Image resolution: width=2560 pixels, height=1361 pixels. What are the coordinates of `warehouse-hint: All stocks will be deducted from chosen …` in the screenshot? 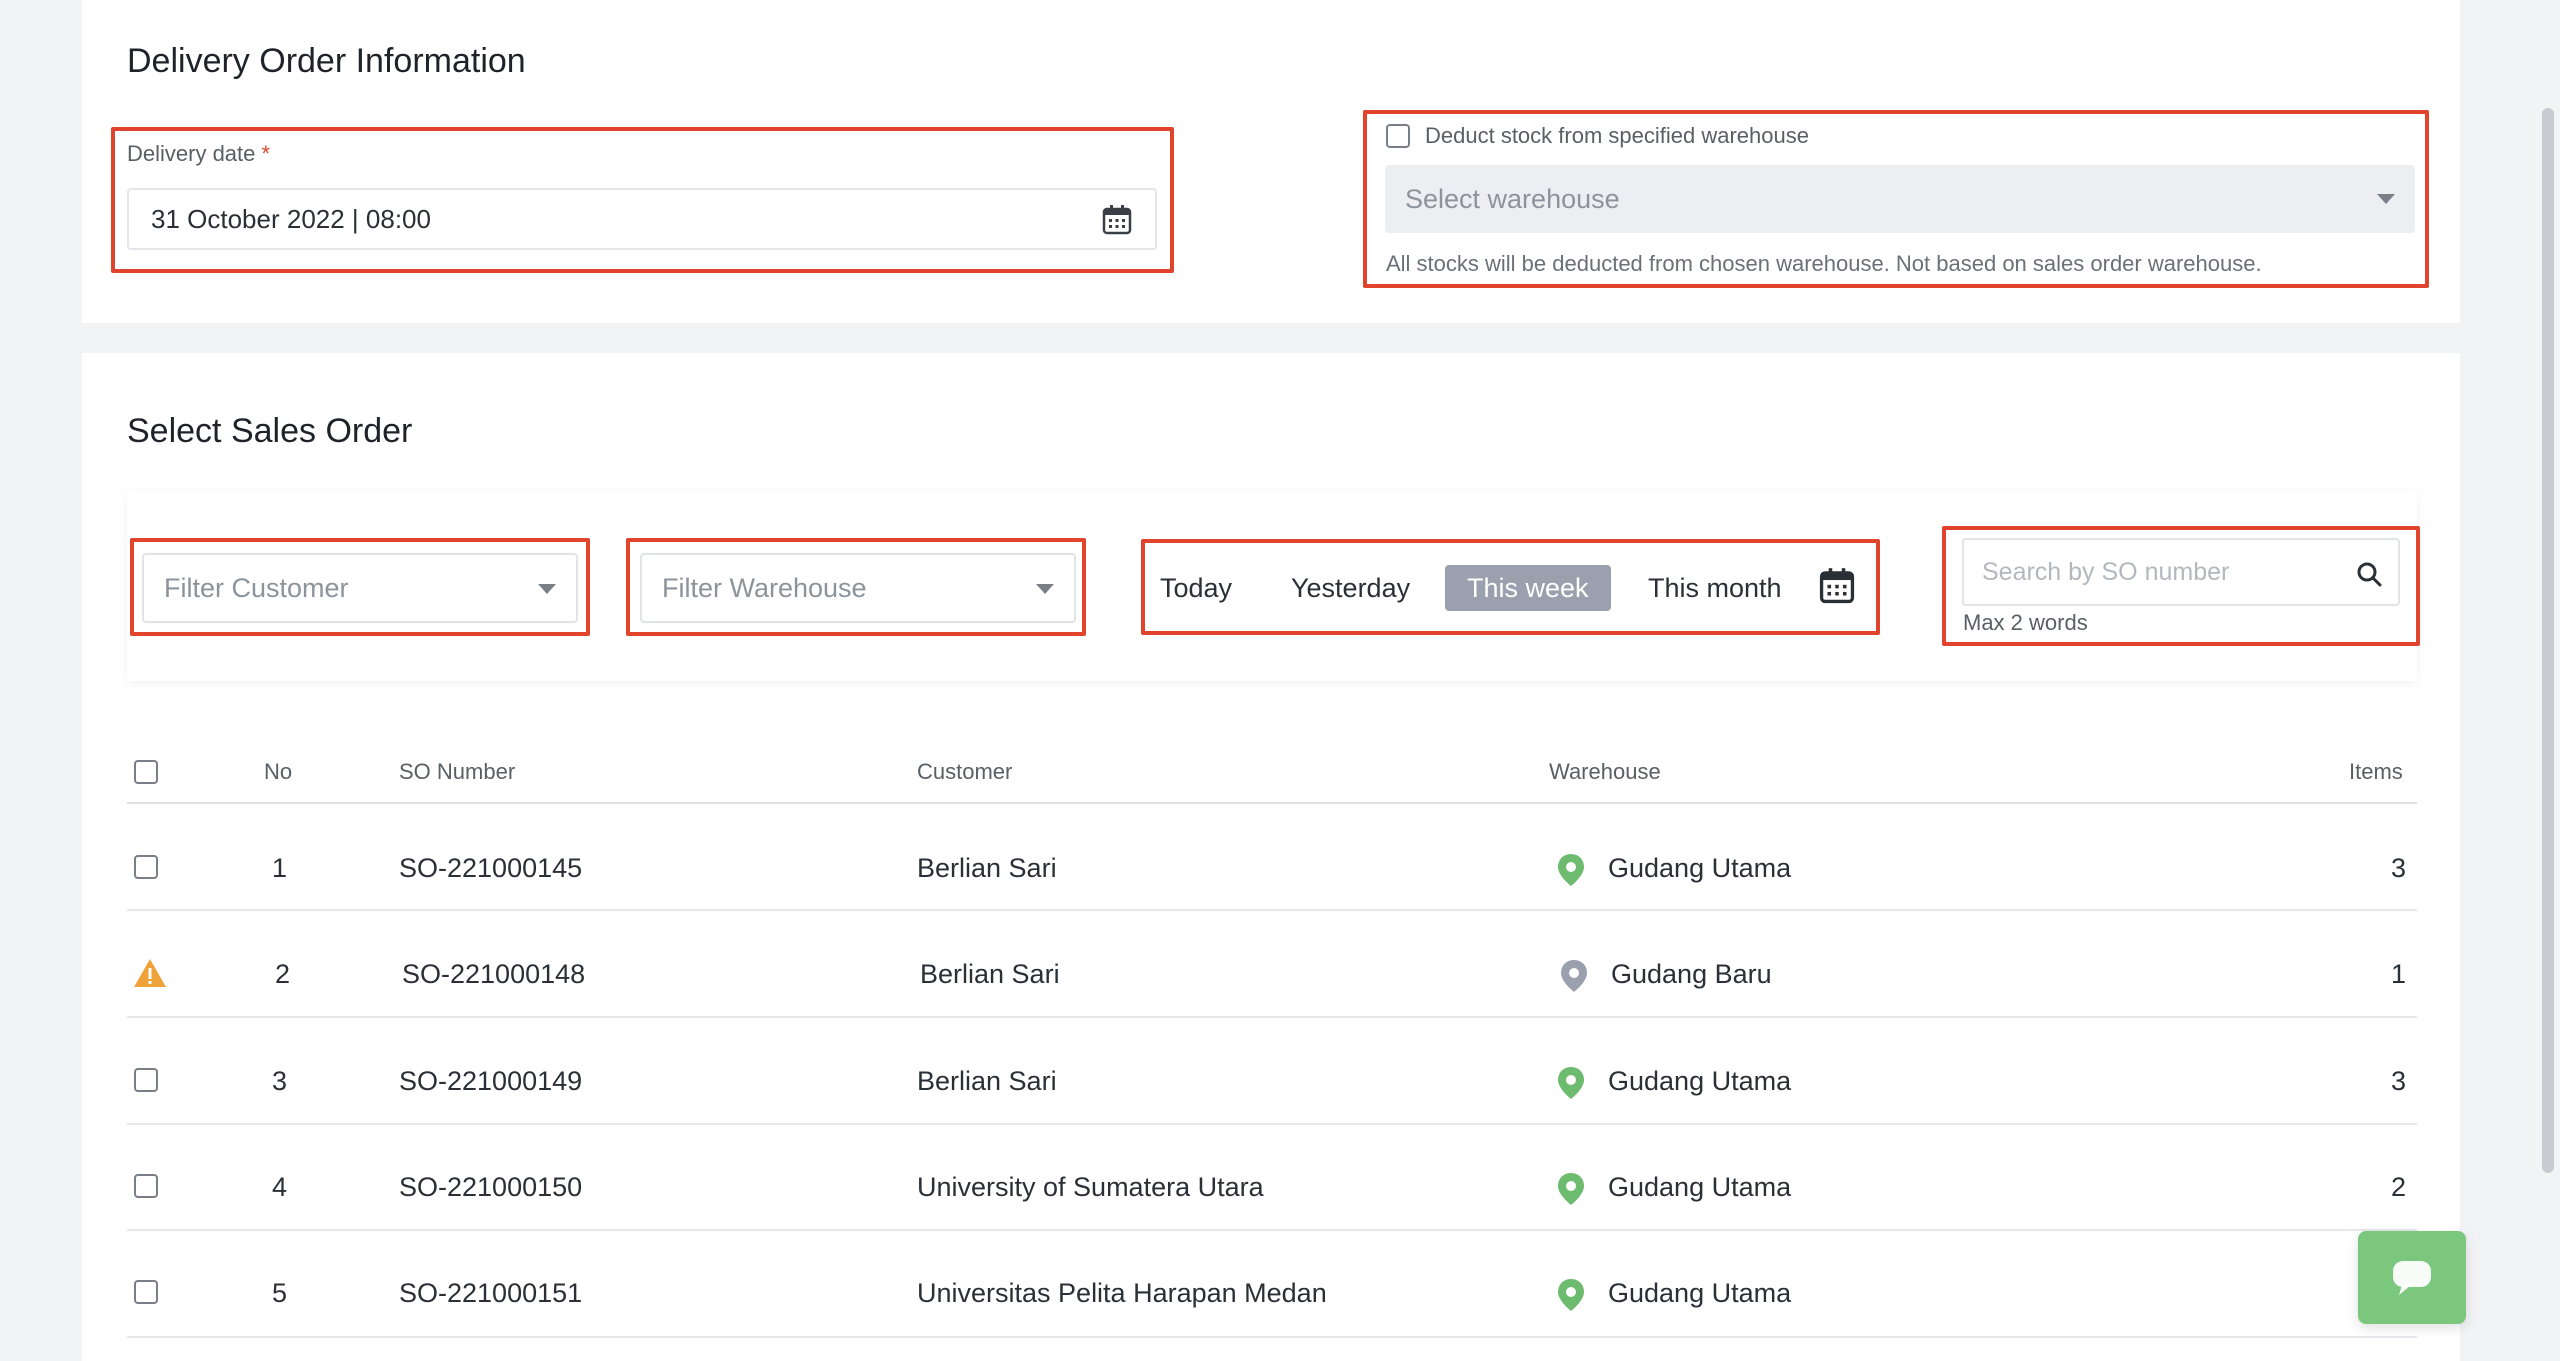 It's located at (1824, 263).